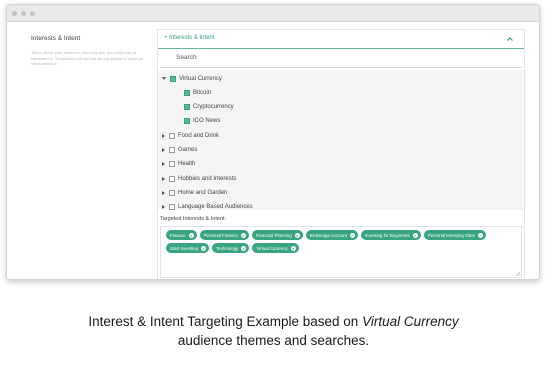  I want to click on caption-emphasis: Virtual Currency, so click(410, 321).